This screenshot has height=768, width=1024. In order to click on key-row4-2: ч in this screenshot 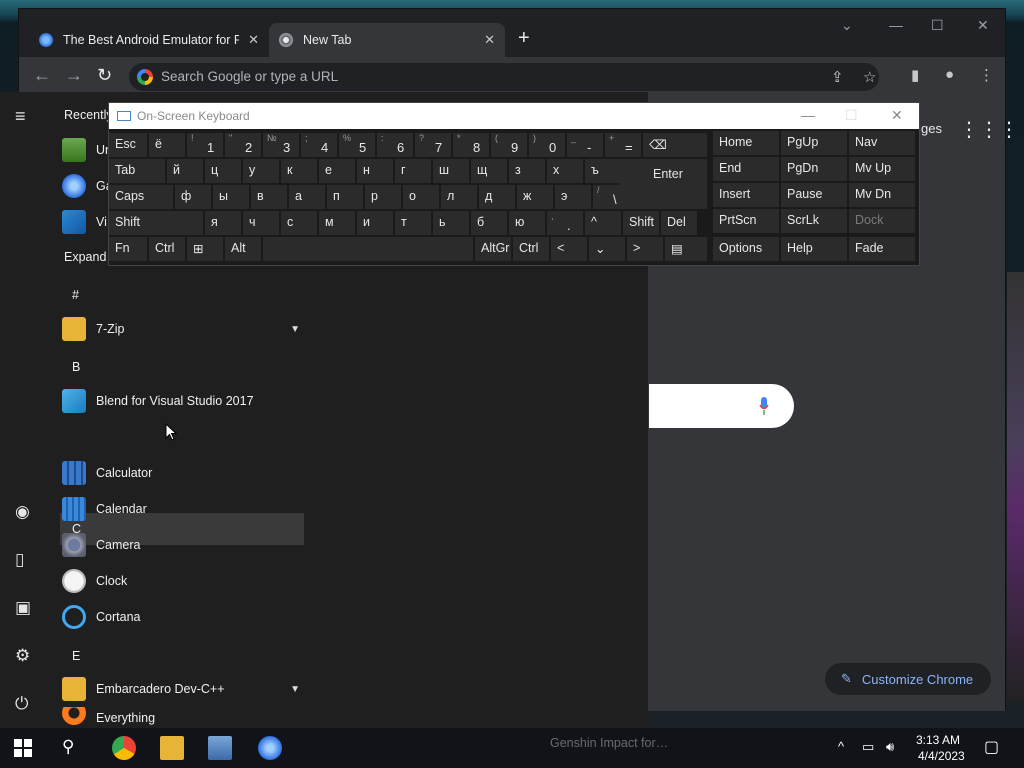, I will do `click(261, 223)`.